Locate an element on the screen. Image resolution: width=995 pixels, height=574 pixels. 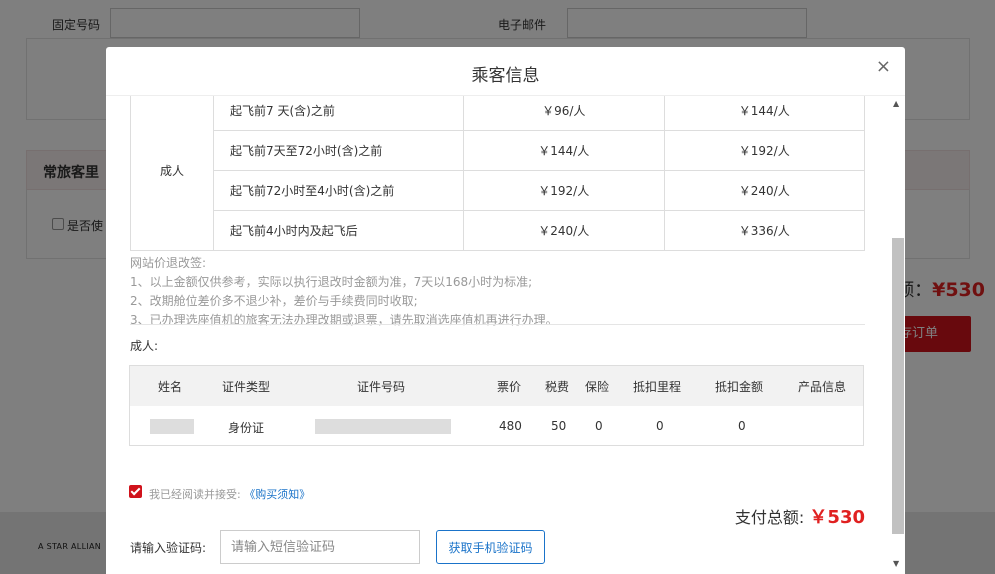
header-name: 姓名 is located at coordinates (170, 387).